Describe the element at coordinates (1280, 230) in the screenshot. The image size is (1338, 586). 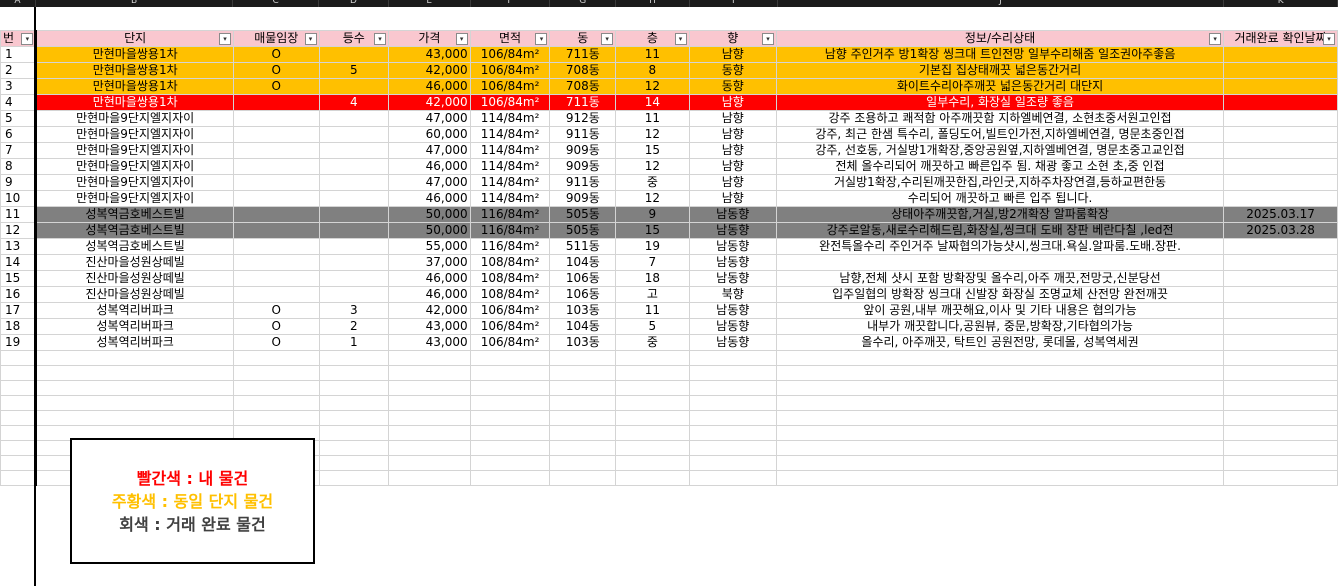
I see `completion-date-cell: 2025.03.28` at that location.